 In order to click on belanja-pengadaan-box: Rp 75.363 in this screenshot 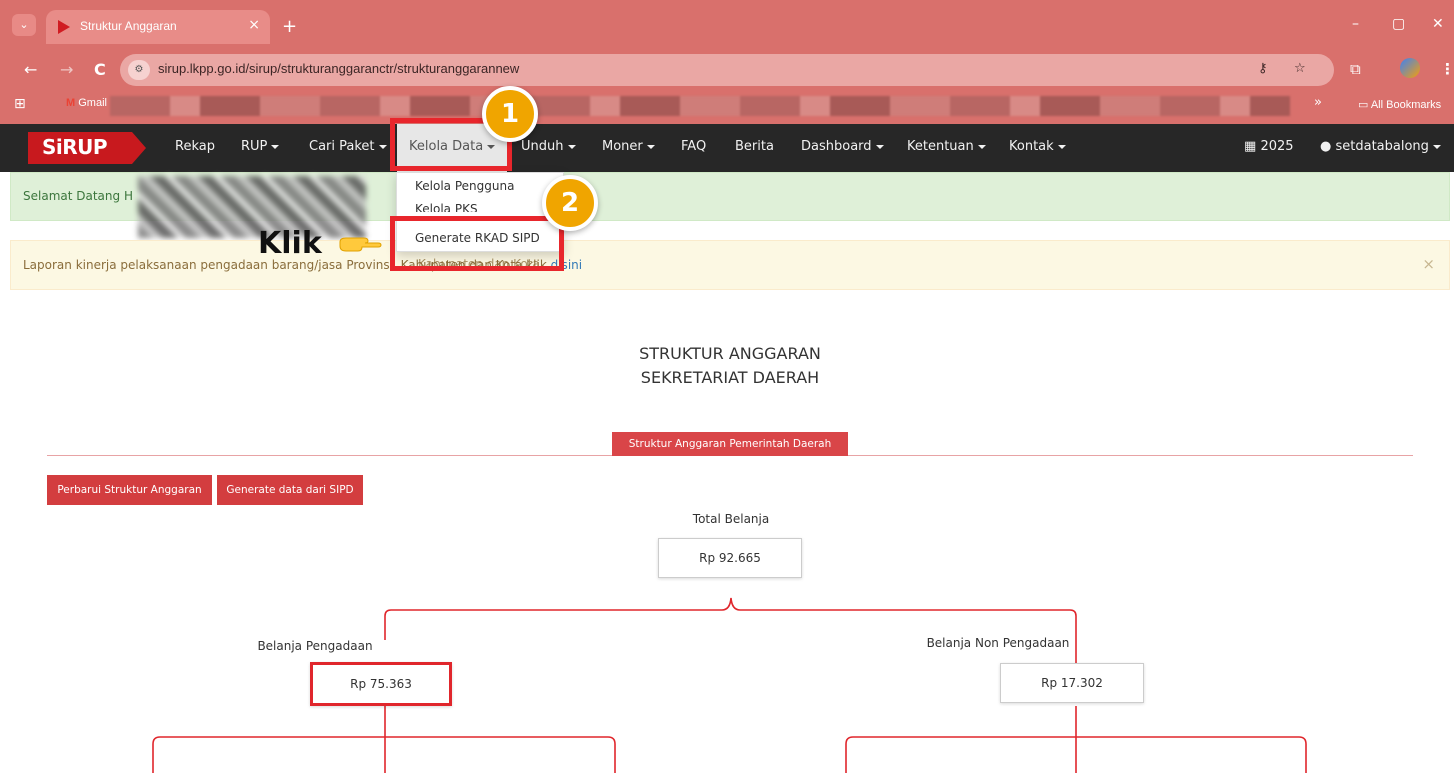, I will do `click(381, 684)`.